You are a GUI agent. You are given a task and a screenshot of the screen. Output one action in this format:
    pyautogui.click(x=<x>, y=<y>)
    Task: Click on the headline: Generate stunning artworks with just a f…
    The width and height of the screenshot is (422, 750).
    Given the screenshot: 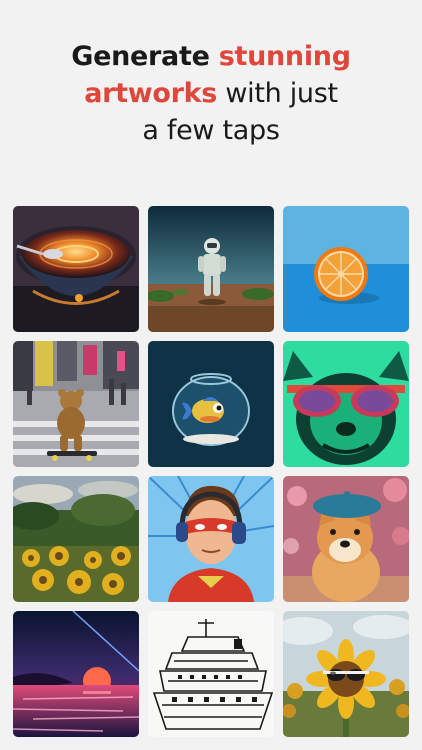 What is the action you would take?
    pyautogui.click(x=211, y=93)
    